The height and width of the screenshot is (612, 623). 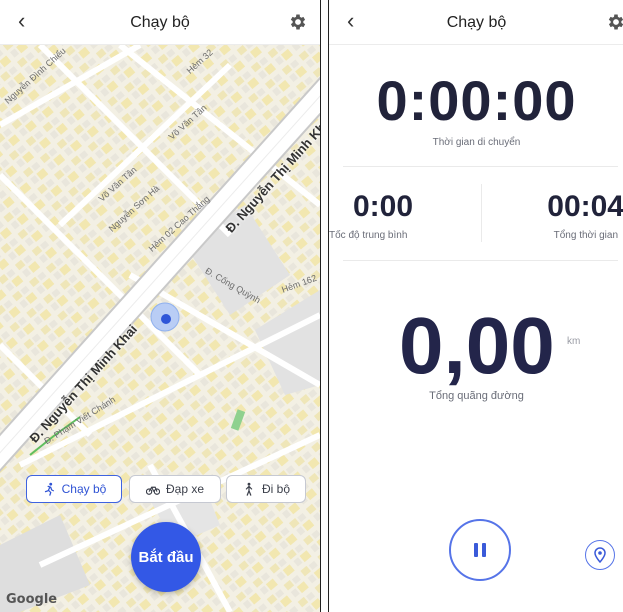 What do you see at coordinates (574, 341) in the screenshot?
I see `distance-unit: km` at bounding box center [574, 341].